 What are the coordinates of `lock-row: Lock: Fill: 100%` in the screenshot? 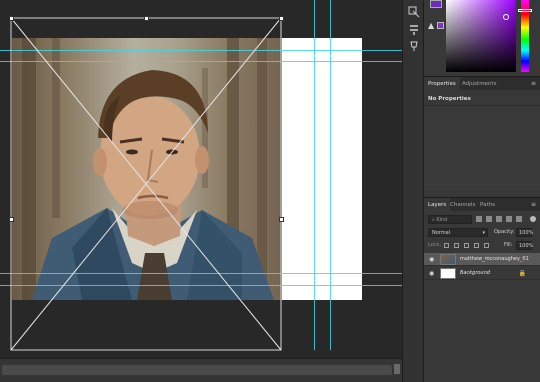 It's located at (482, 246).